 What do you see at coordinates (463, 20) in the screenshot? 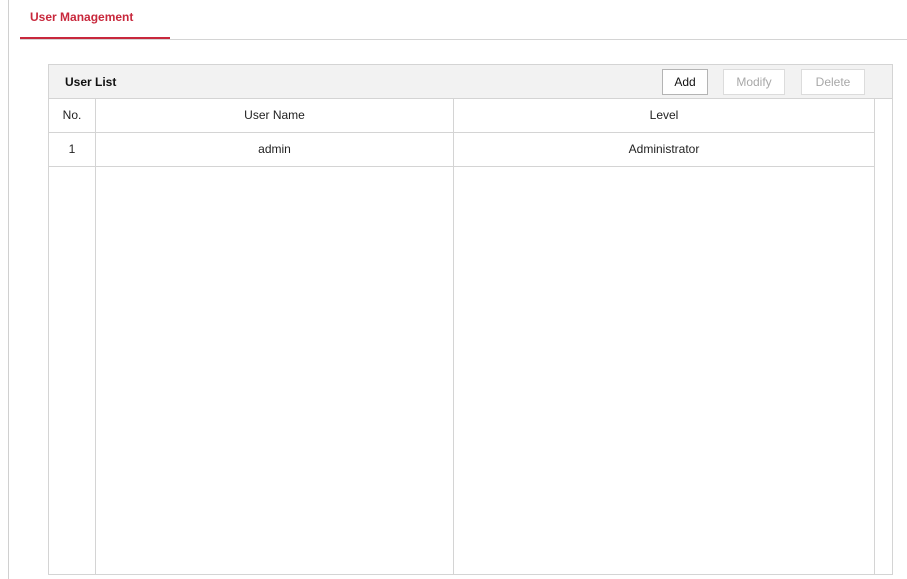
I see `tab-bar: User Management` at bounding box center [463, 20].